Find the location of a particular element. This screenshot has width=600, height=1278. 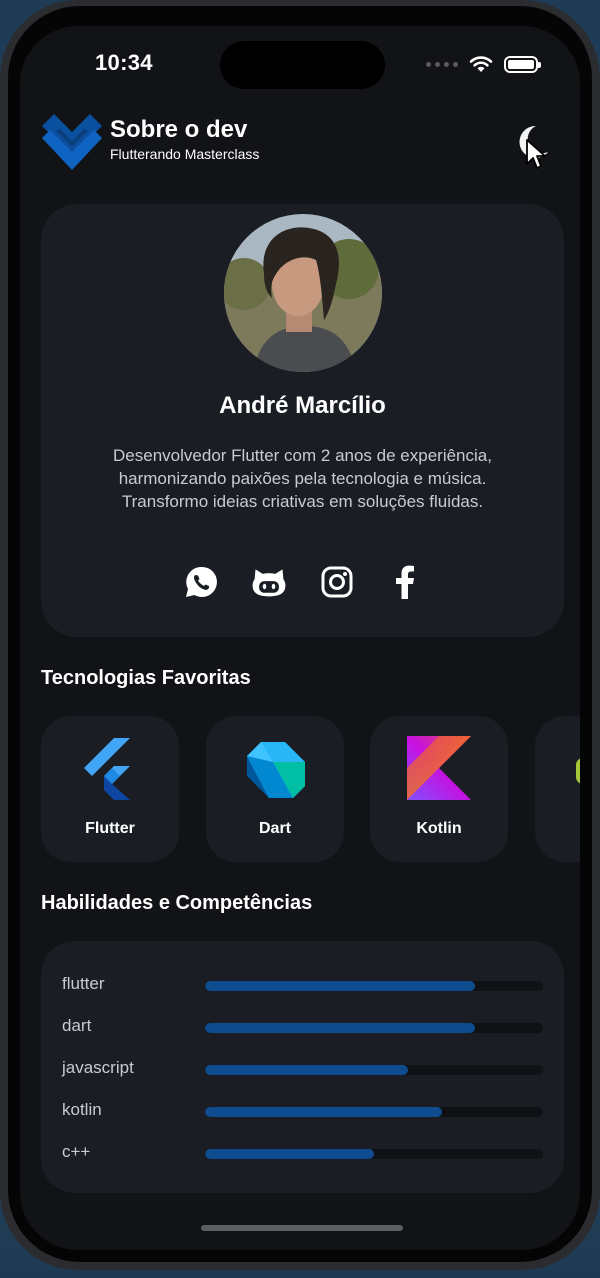

skill-row: dart is located at coordinates (302, 1028).